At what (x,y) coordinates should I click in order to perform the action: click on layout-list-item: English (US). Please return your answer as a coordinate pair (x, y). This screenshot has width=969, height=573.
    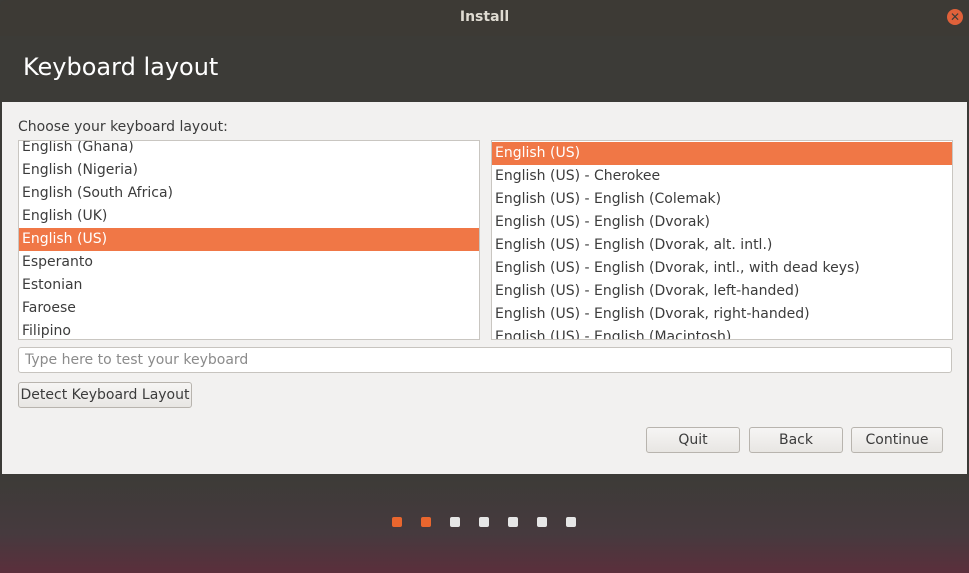
    Looking at the image, I should click on (249, 239).